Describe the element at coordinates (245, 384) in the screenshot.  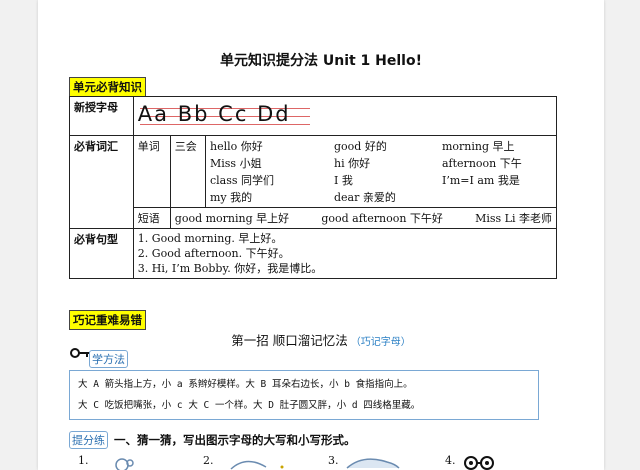
I see `mnemonic-line: 大 A 箭头指上方，小 a 系辫好模样。大 B 耳朵右边长，小 b 食指指向上。` at that location.